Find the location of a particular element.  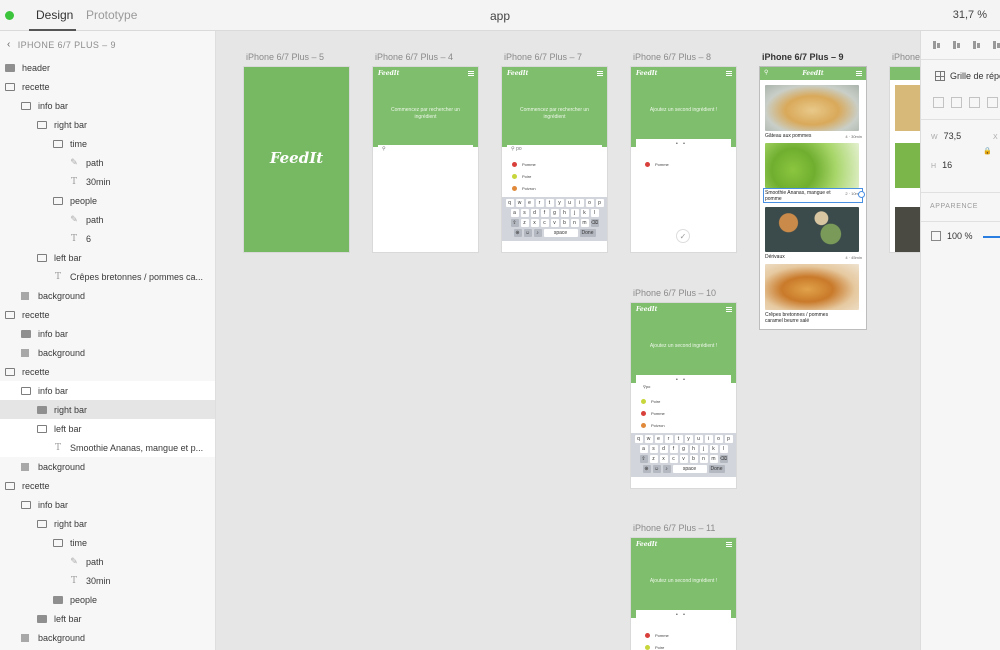

suggestion-item: Poivron is located at coordinates (653, 425).